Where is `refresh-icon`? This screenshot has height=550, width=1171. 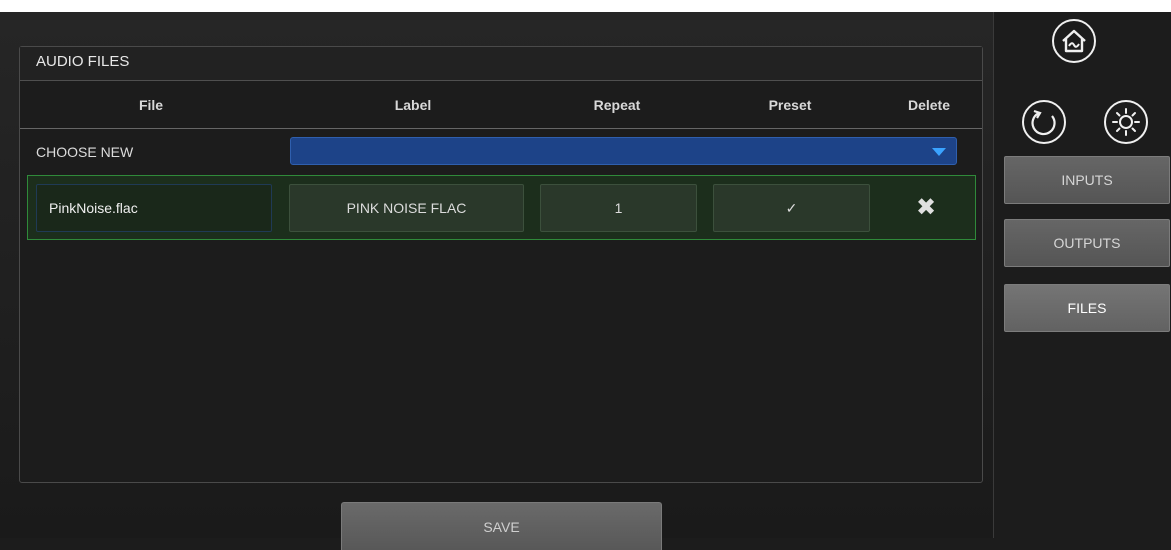
refresh-icon is located at coordinates (1044, 122).